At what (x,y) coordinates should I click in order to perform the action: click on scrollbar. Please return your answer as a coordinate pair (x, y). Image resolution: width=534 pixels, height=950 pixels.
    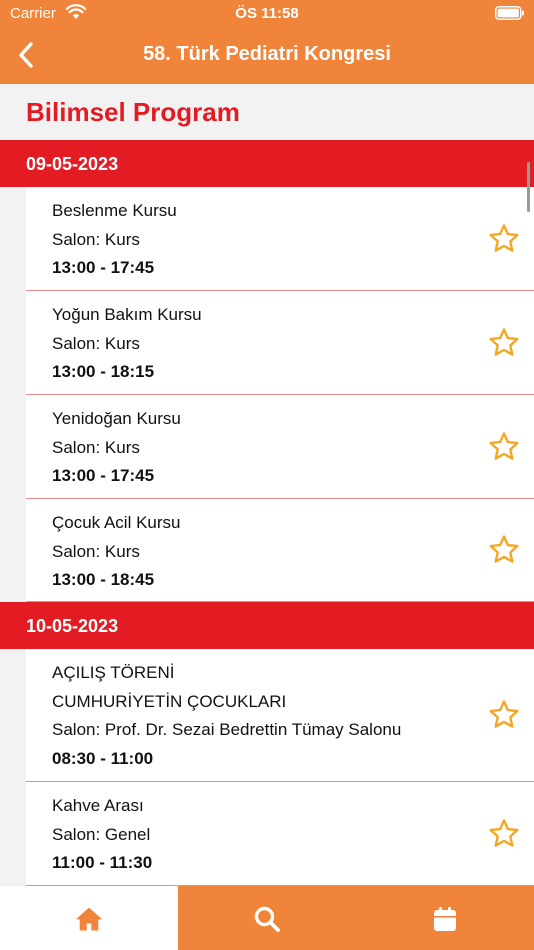
    Looking at the image, I should click on (528, 187).